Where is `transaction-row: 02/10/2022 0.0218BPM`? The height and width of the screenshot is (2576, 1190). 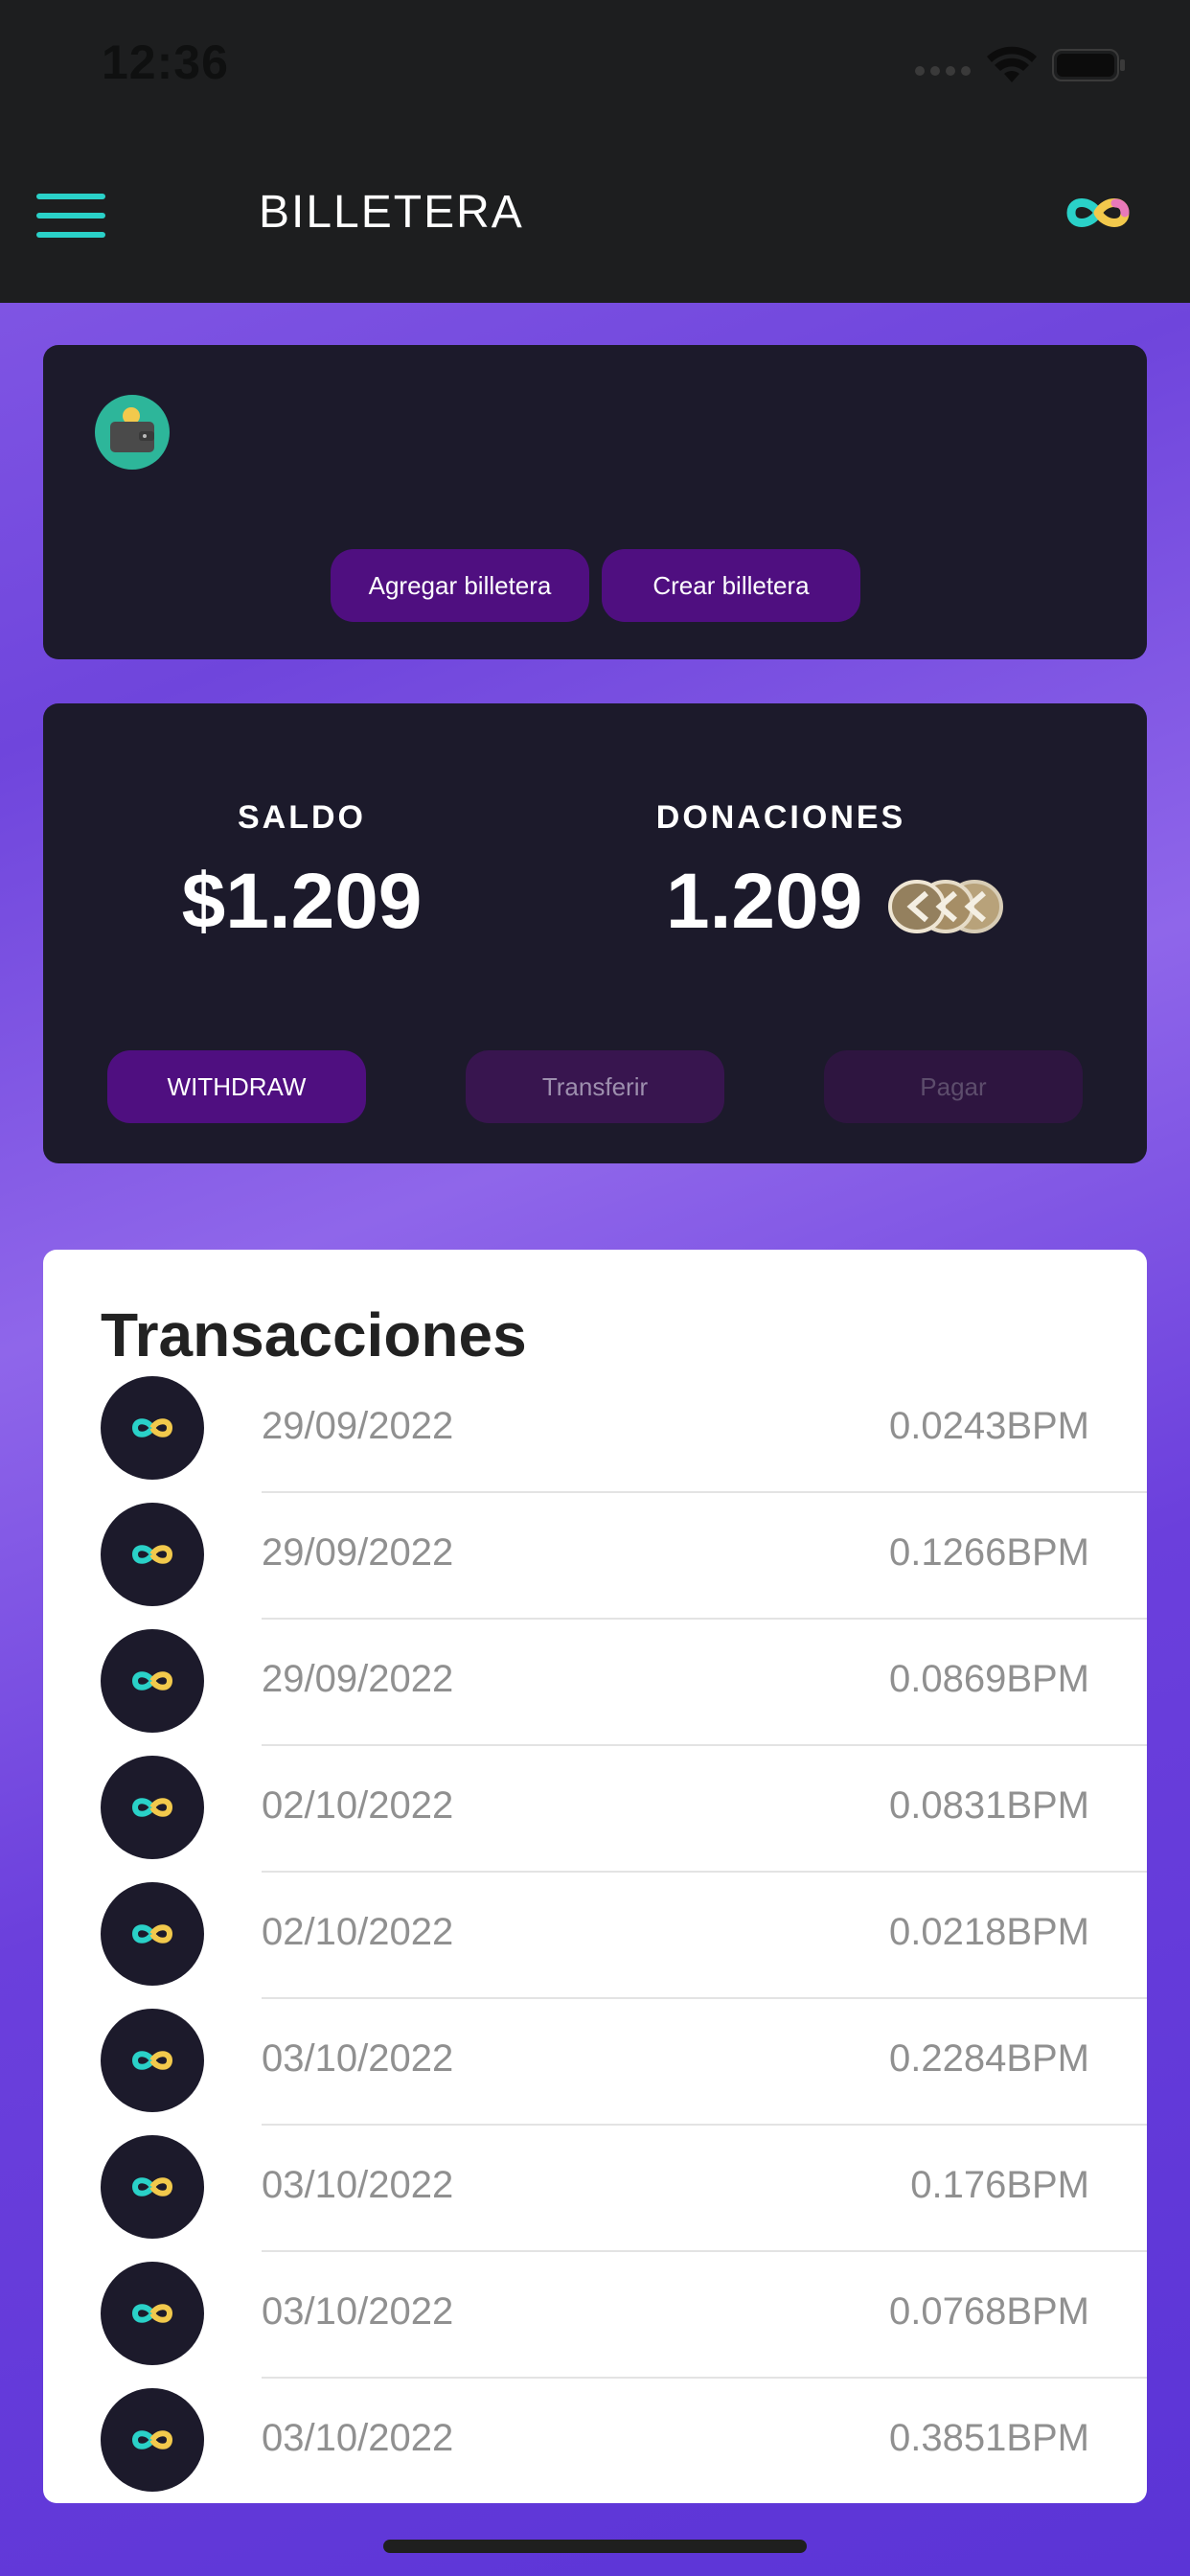 transaction-row: 02/10/2022 0.0218BPM is located at coordinates (595, 1945).